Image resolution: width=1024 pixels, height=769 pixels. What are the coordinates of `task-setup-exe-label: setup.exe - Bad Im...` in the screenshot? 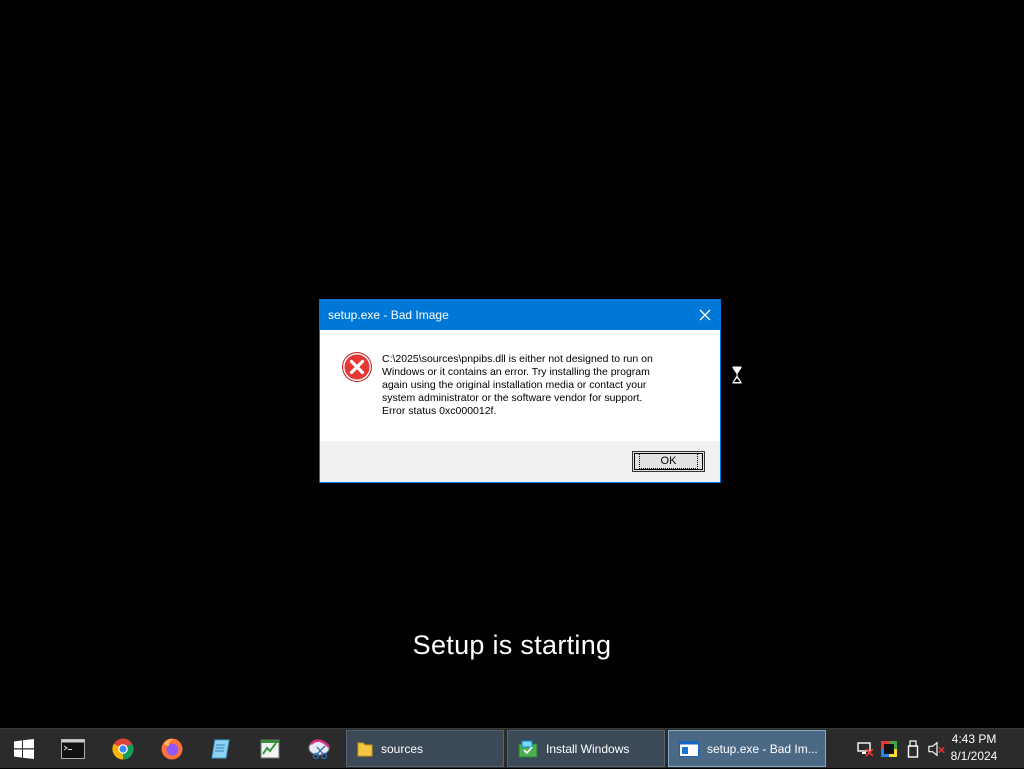 It's located at (762, 748).